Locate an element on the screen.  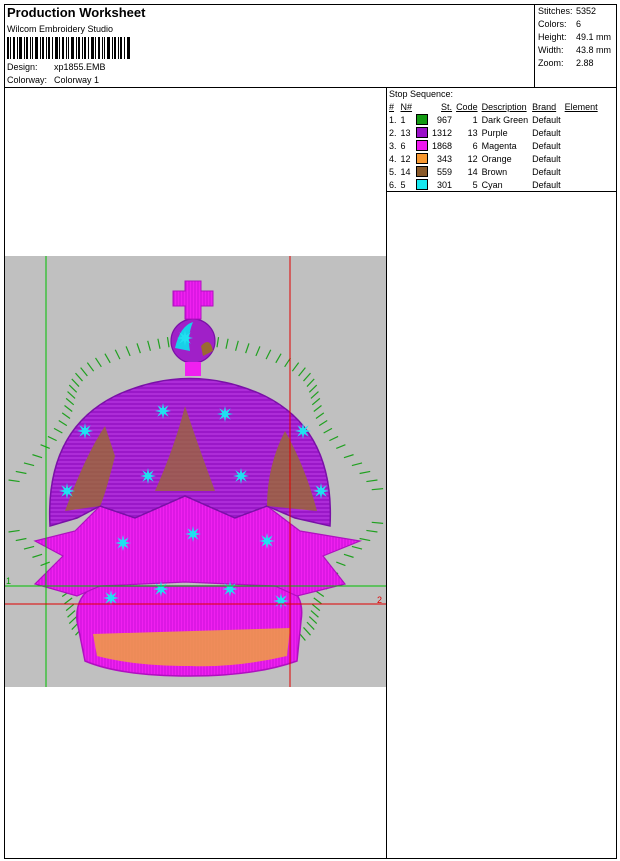
stat-label: Zoom: is located at coordinates (551, 63).